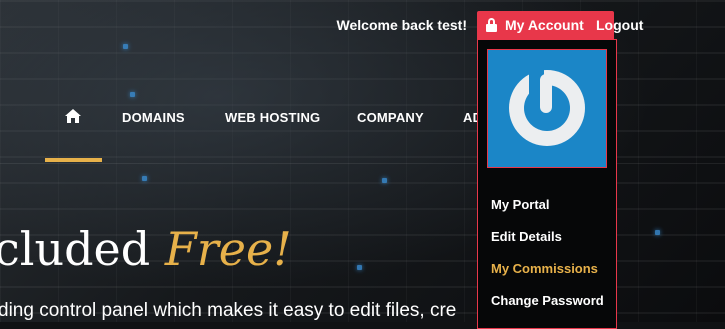  I want to click on hero-title: cluded Free!, so click(146, 249).